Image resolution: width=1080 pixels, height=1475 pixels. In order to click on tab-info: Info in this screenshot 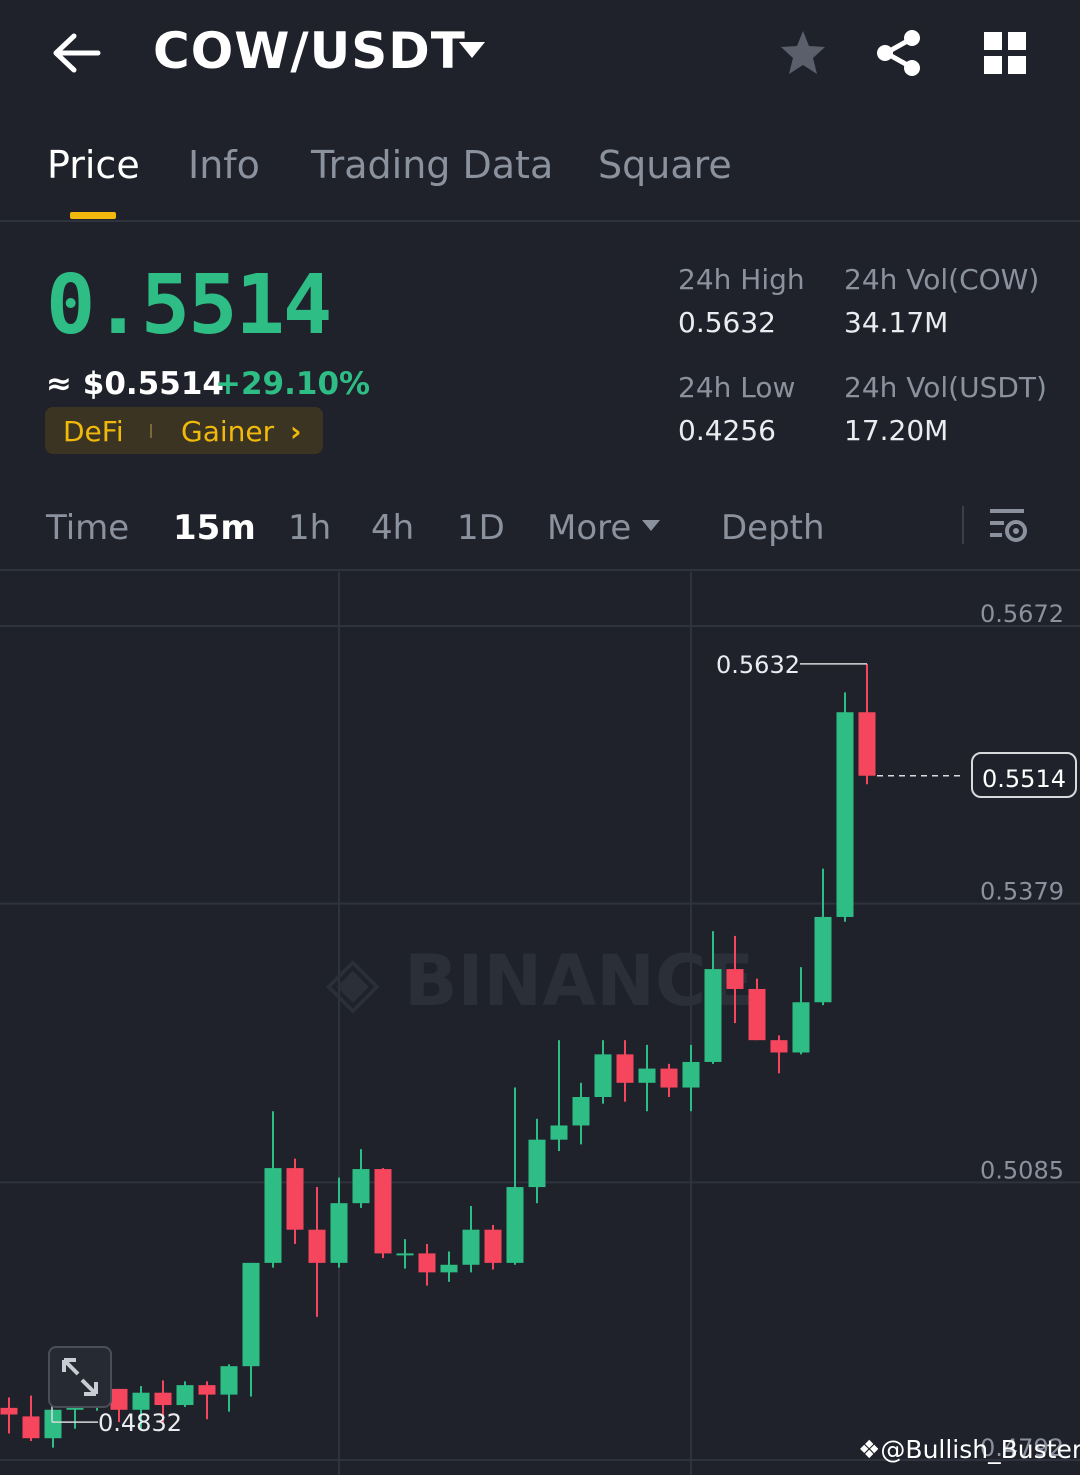, I will do `click(224, 165)`.